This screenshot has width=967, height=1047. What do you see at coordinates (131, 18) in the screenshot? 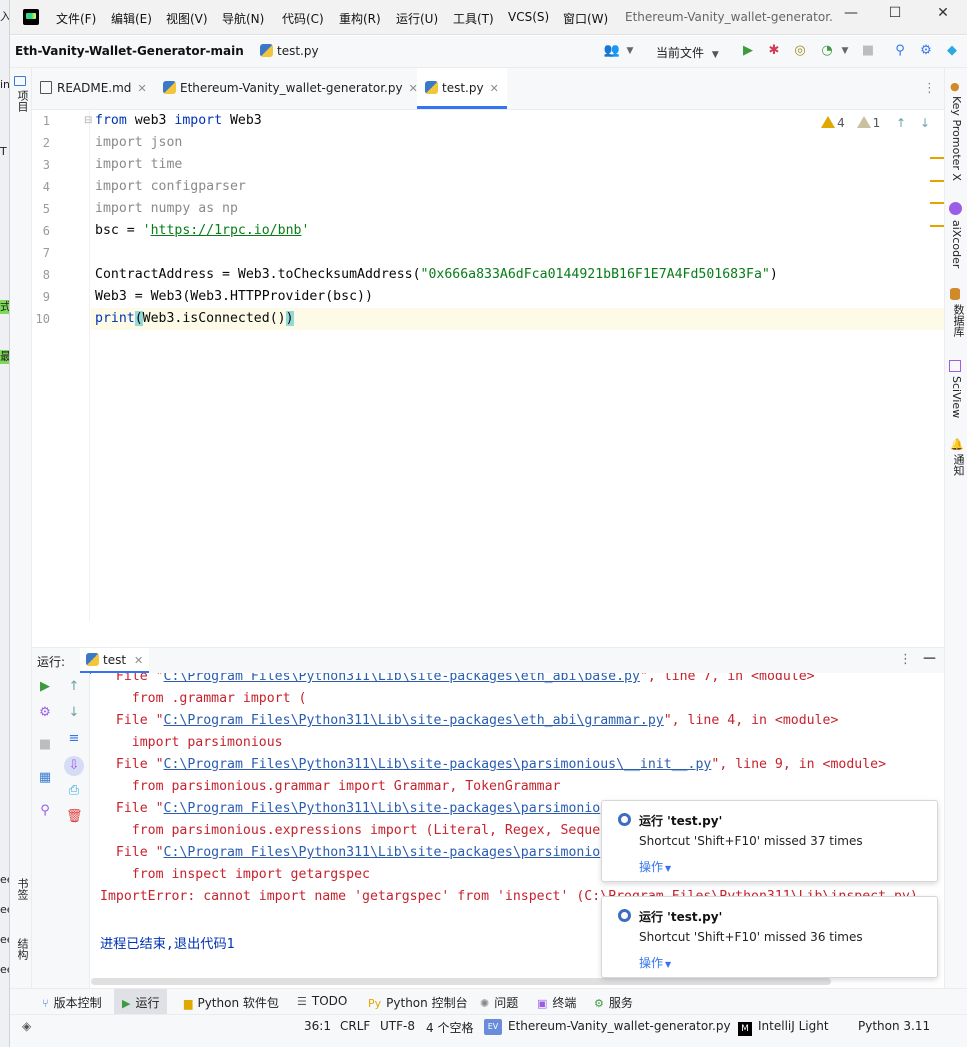
I see `menu-edit: 编辑(E)` at bounding box center [131, 18].